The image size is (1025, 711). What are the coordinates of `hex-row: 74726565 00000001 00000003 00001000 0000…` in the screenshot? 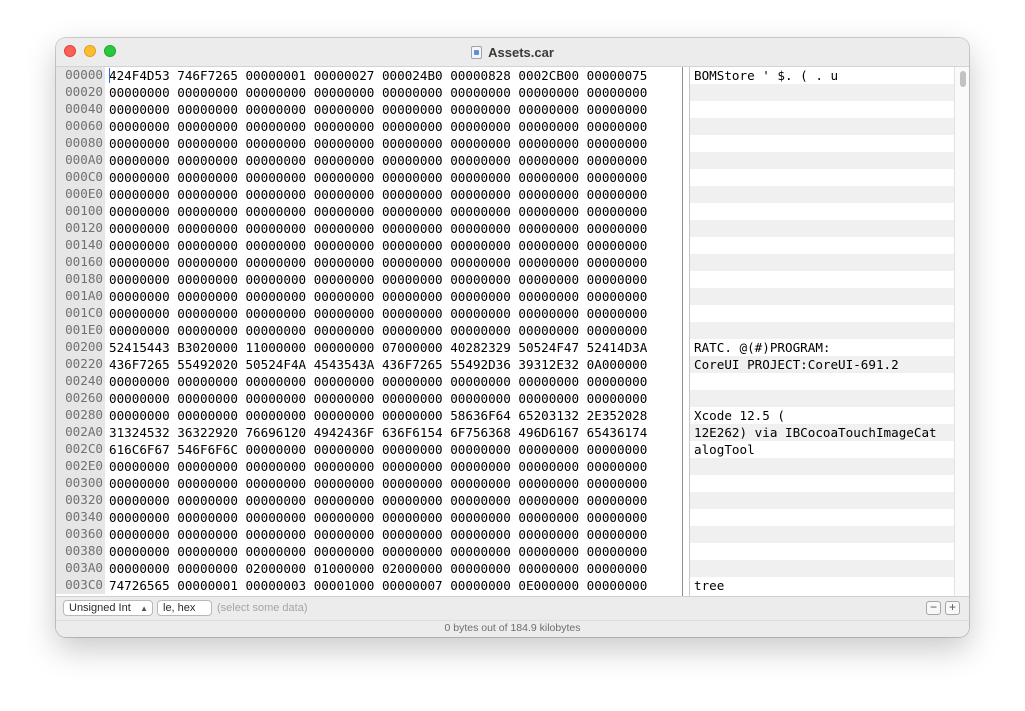 It's located at (394, 585).